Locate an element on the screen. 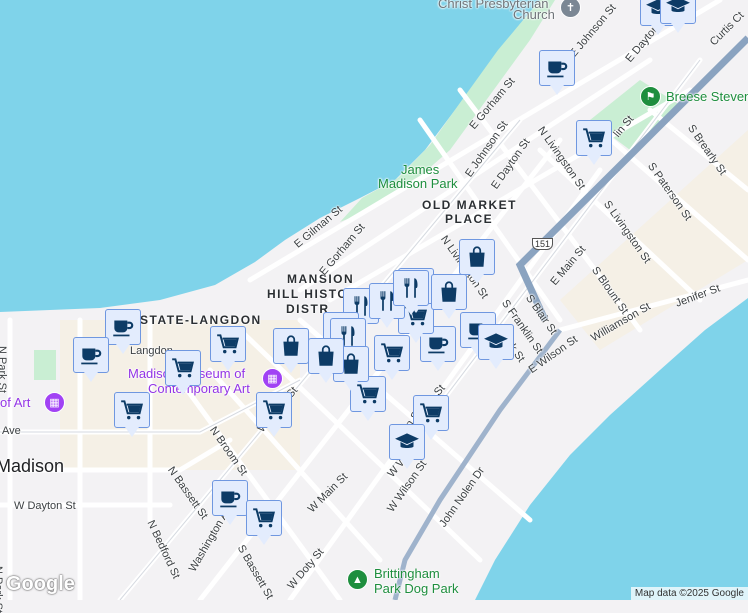 The width and height of the screenshot is (748, 613). art-museum-label: of Art is located at coordinates (15, 402).